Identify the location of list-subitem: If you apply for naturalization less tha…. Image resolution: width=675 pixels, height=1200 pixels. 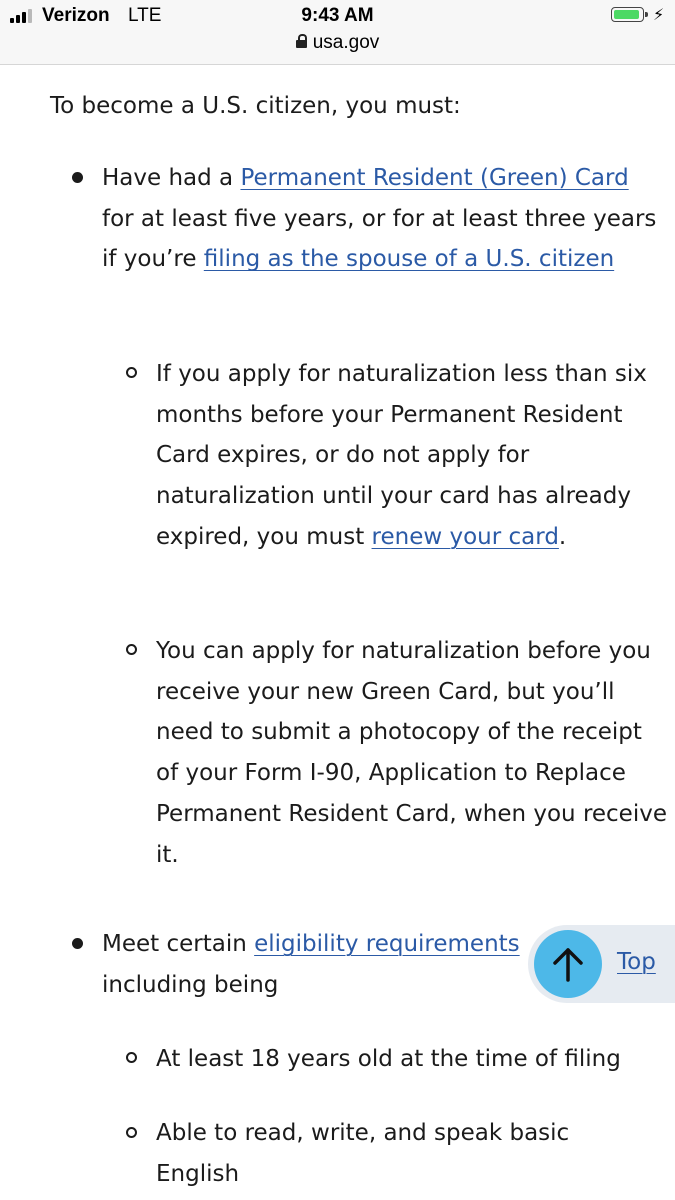
(401, 455).